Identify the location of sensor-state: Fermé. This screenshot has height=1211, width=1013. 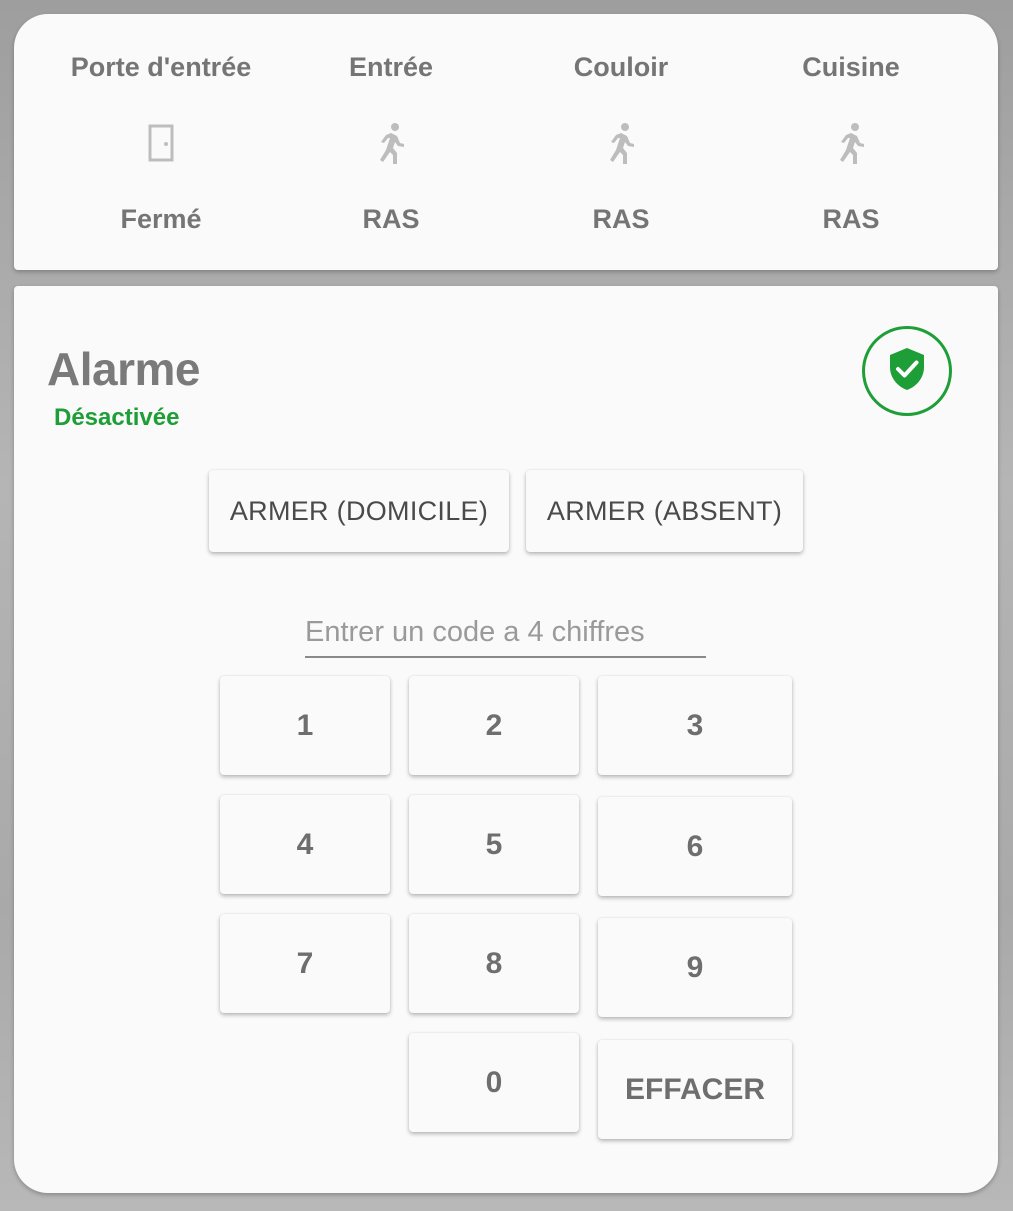
(161, 219).